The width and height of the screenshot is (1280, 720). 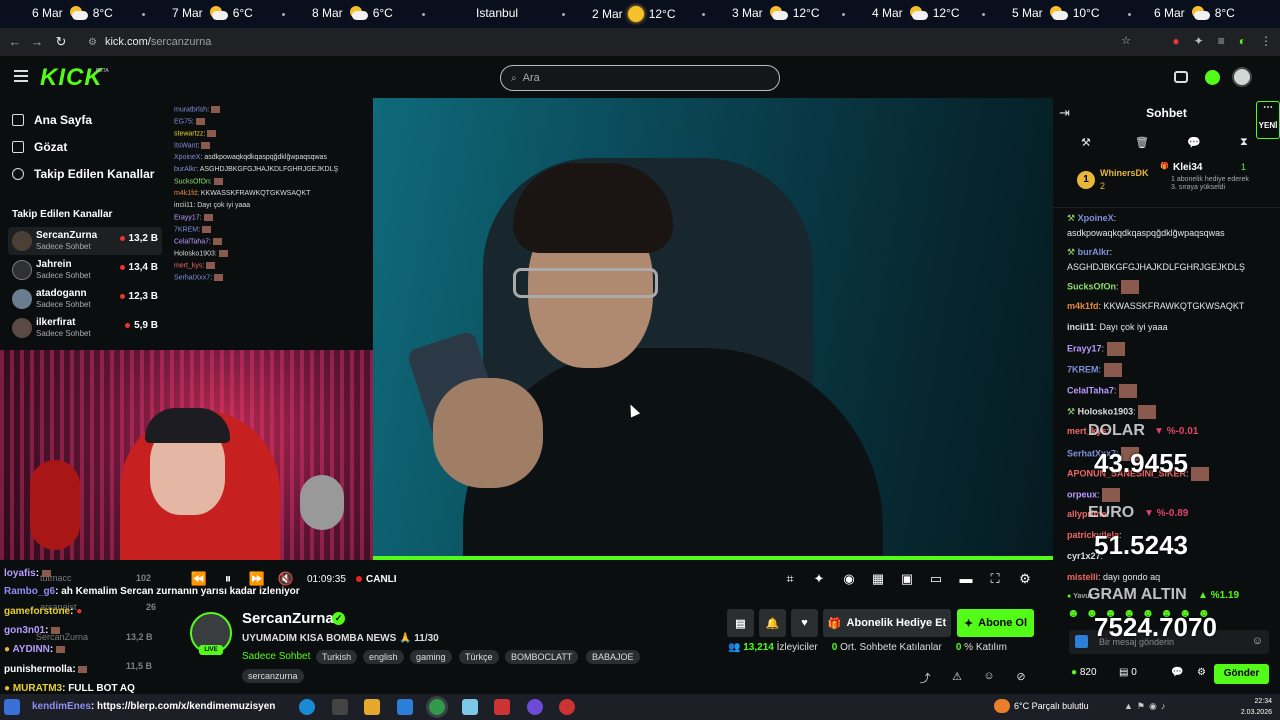 What do you see at coordinates (337, 657) in the screenshot?
I see `stream-tag: Turkish` at bounding box center [337, 657].